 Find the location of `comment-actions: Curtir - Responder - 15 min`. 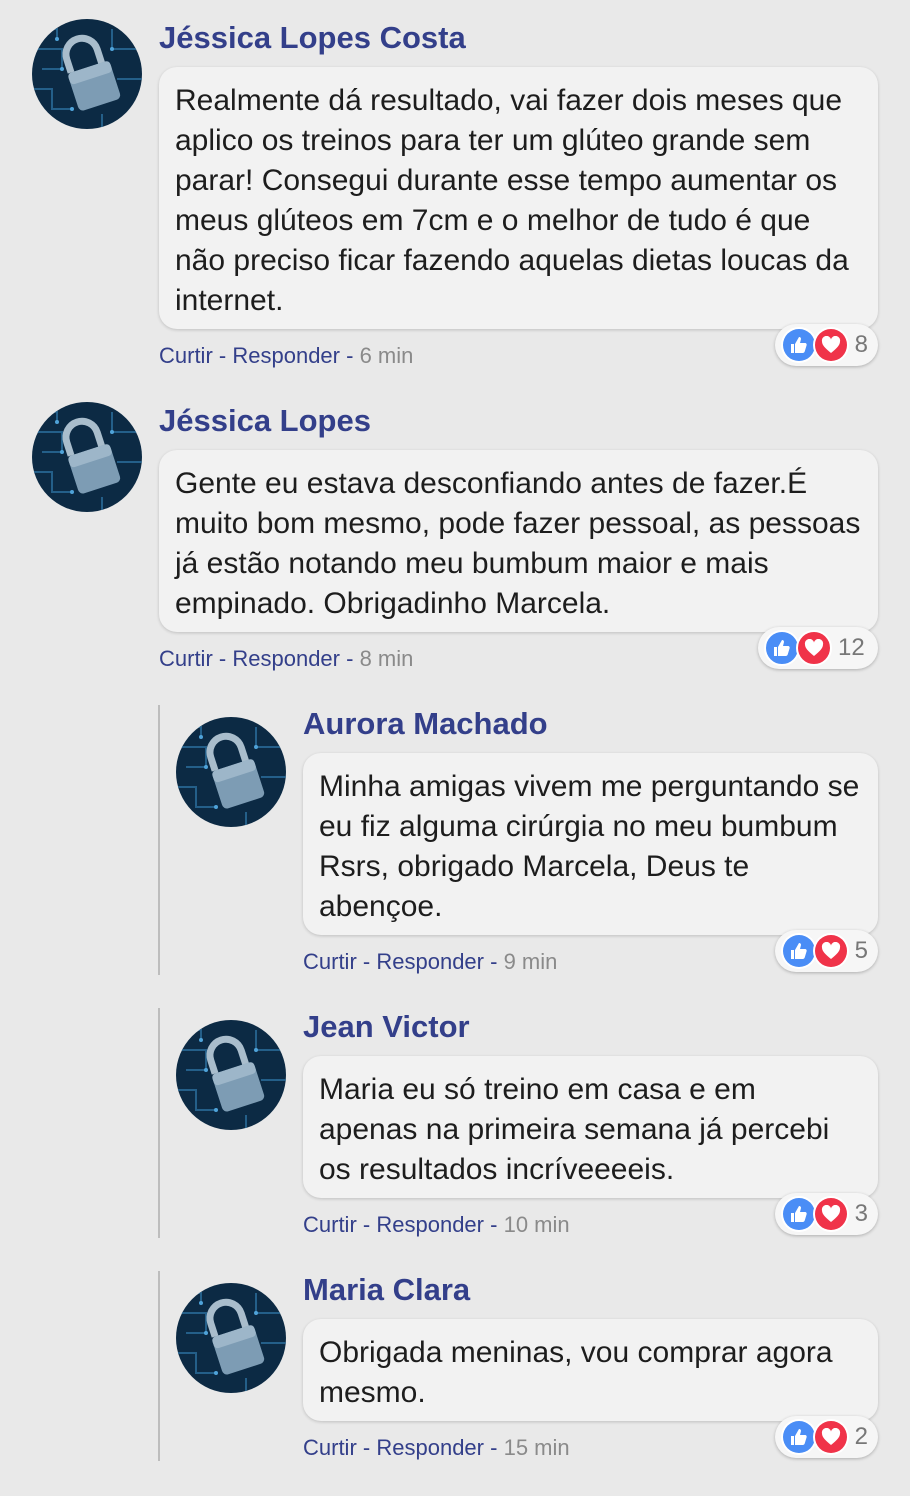

comment-actions: Curtir - Responder - 15 min is located at coordinates (436, 1448).